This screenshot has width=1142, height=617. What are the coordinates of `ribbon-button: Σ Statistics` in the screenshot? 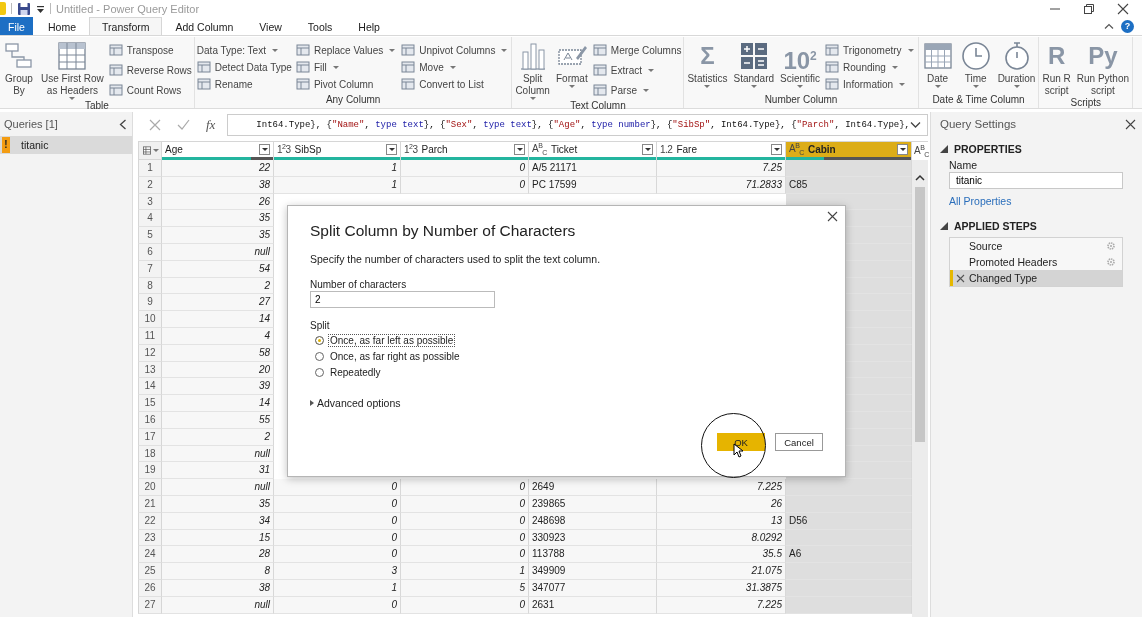 It's located at (707, 66).